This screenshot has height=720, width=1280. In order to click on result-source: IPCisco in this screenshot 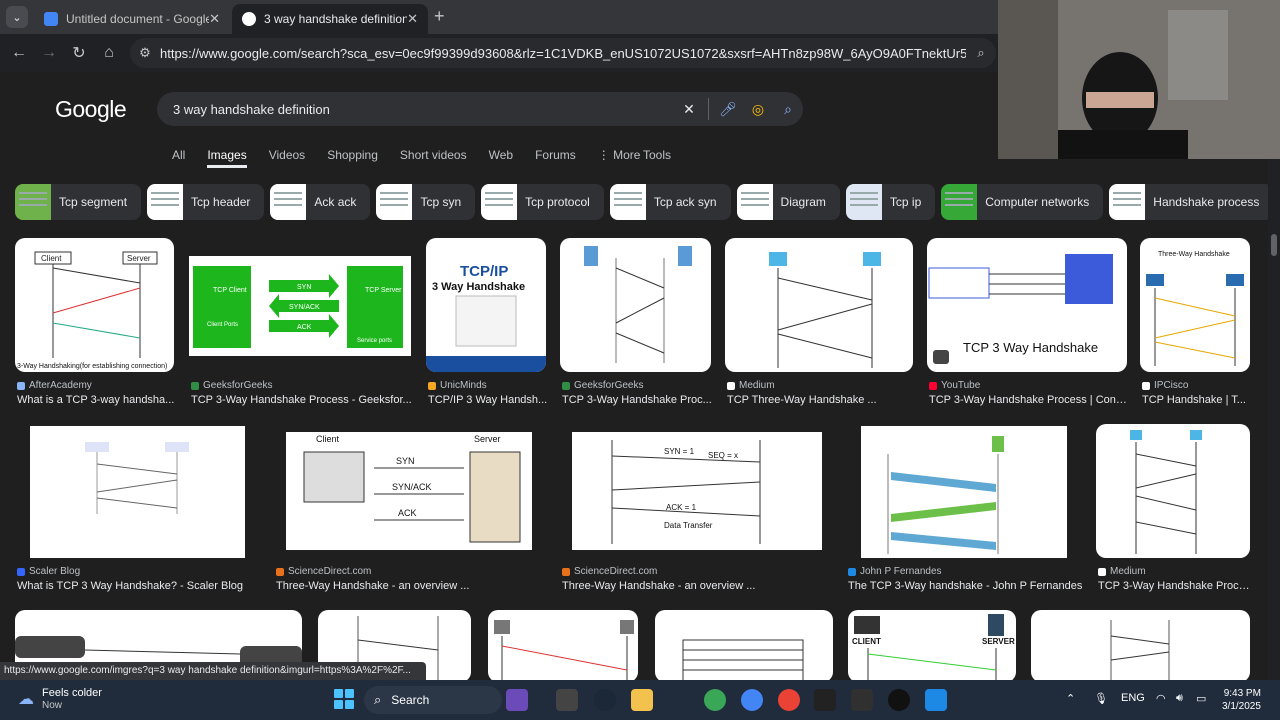, I will do `click(1165, 385)`.